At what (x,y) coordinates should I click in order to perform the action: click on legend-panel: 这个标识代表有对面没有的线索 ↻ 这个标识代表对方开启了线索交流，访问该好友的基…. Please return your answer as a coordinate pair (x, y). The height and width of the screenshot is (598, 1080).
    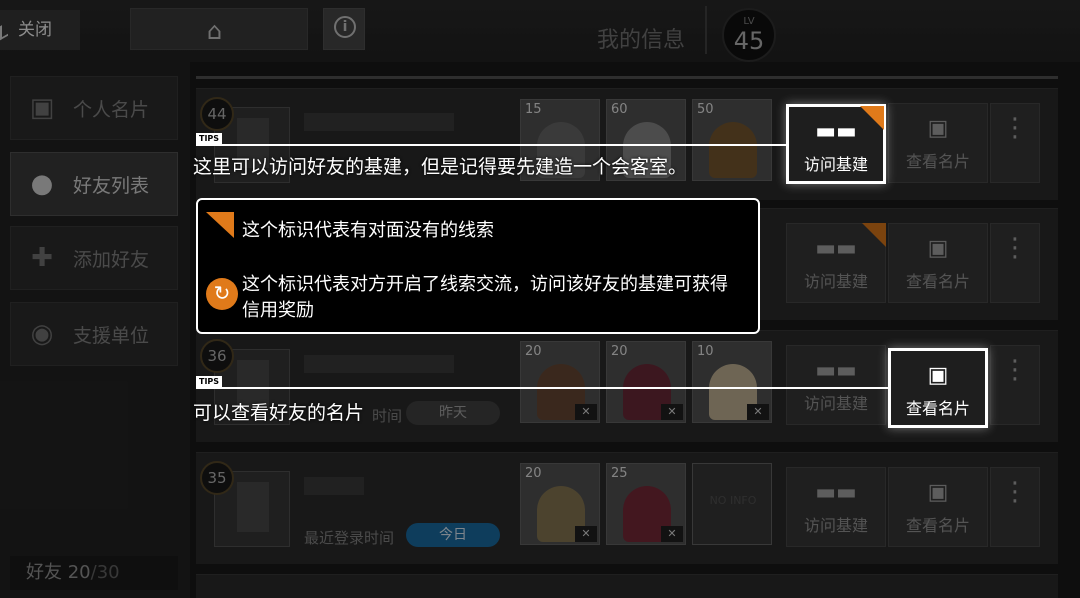
    Looking at the image, I should click on (478, 266).